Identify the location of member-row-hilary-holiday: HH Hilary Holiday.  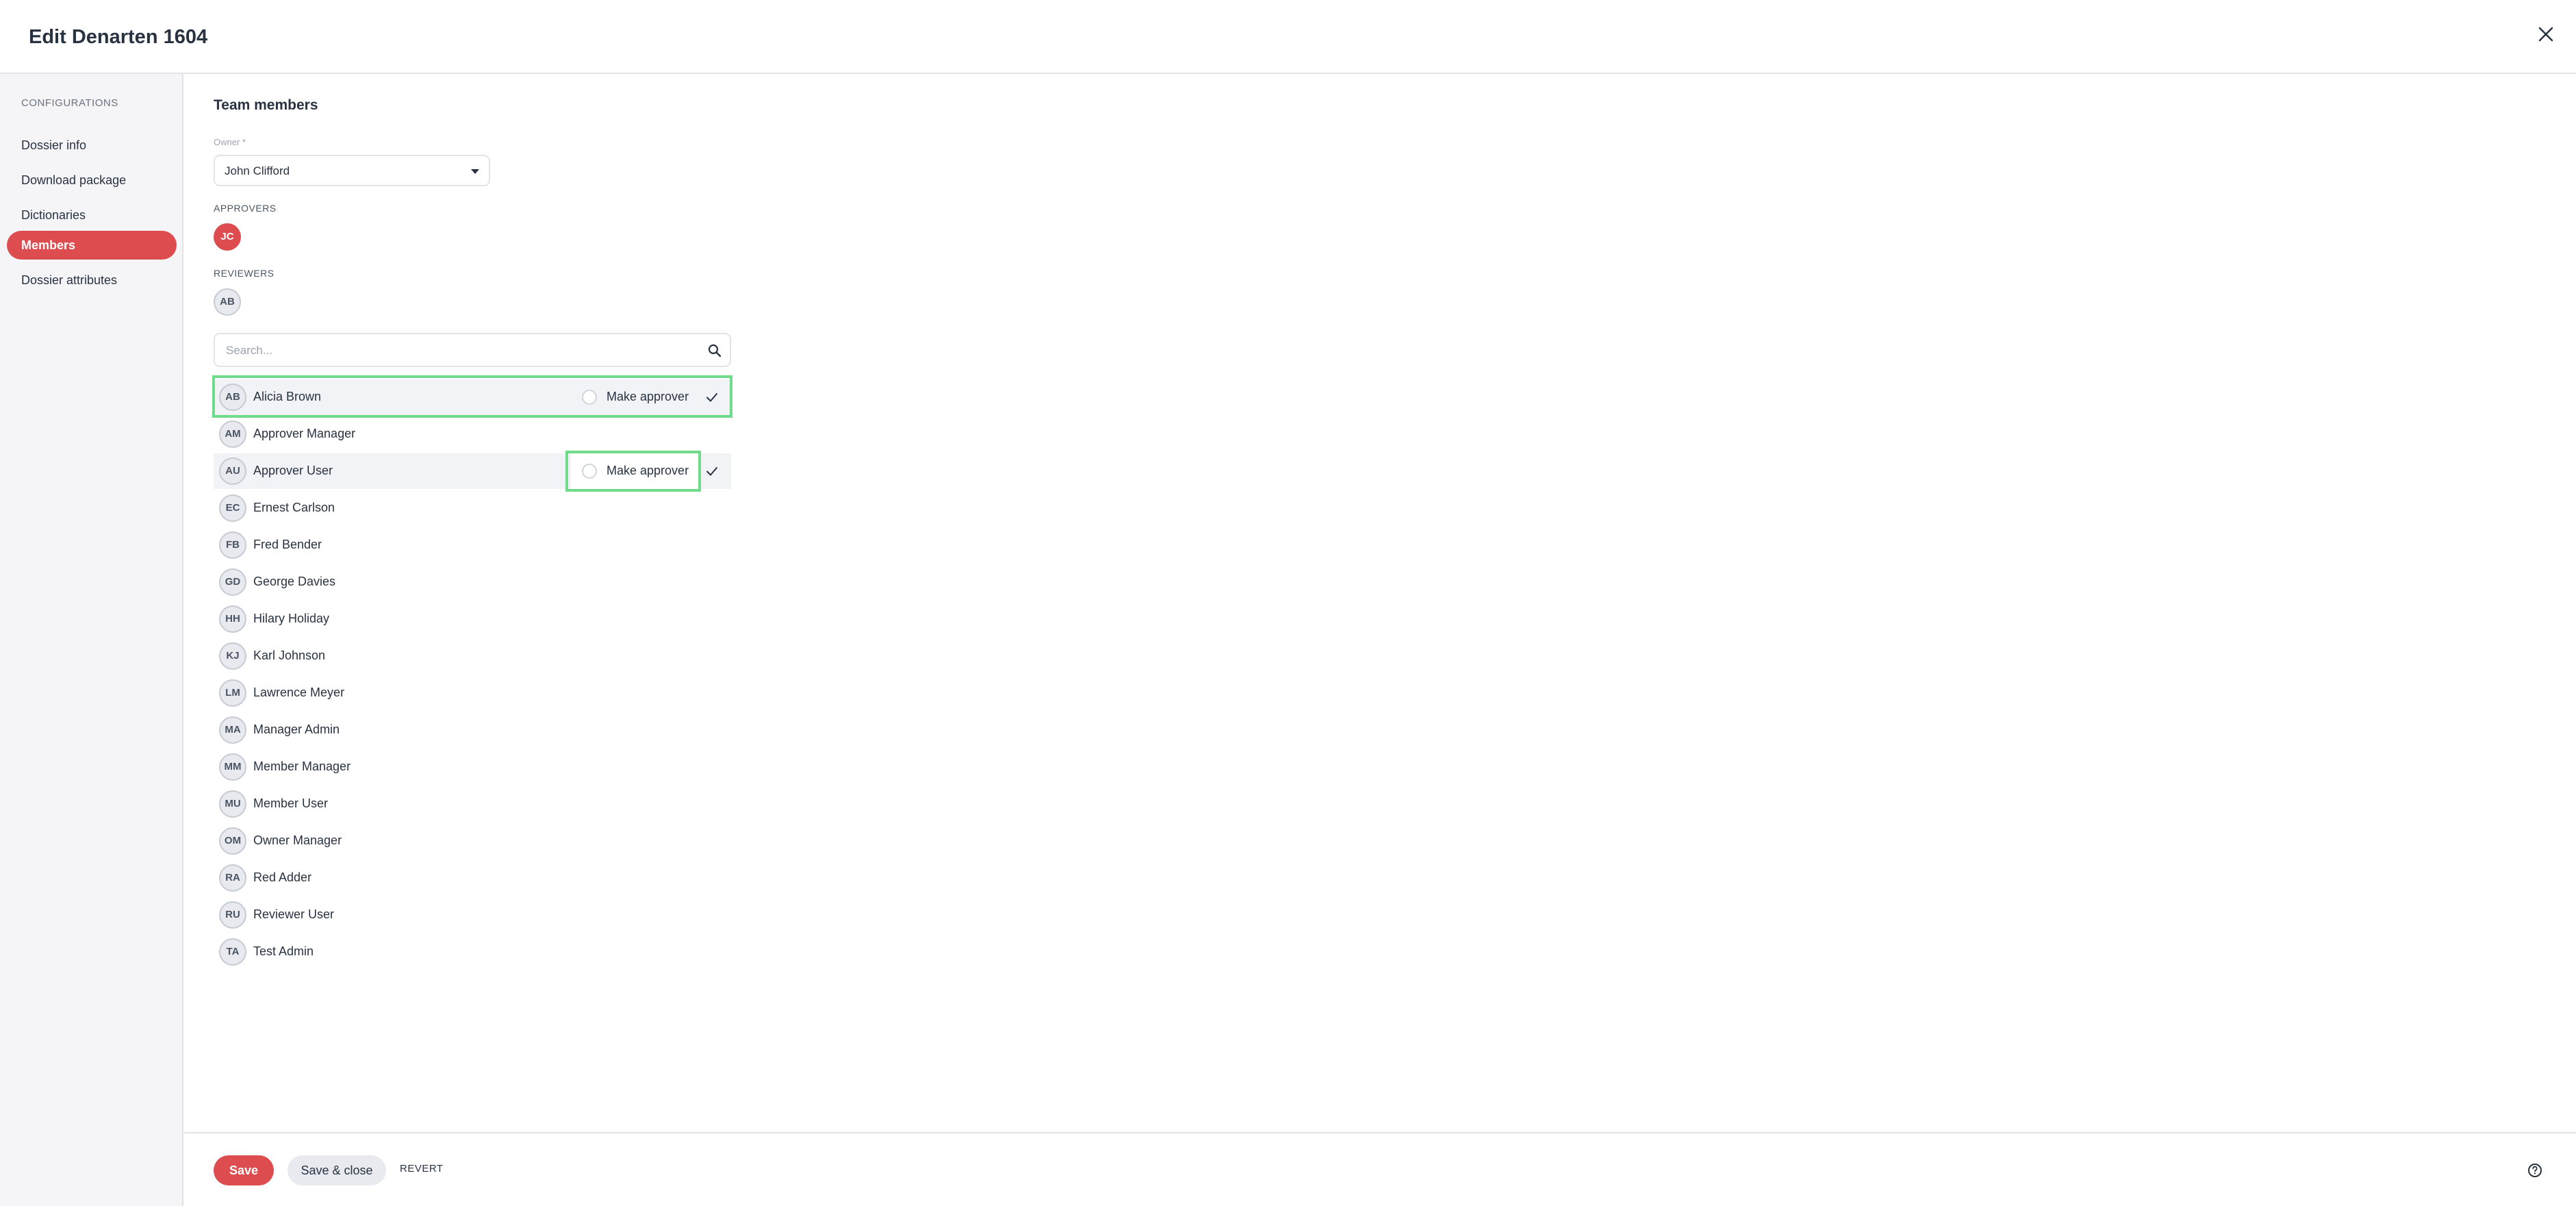
(472, 619).